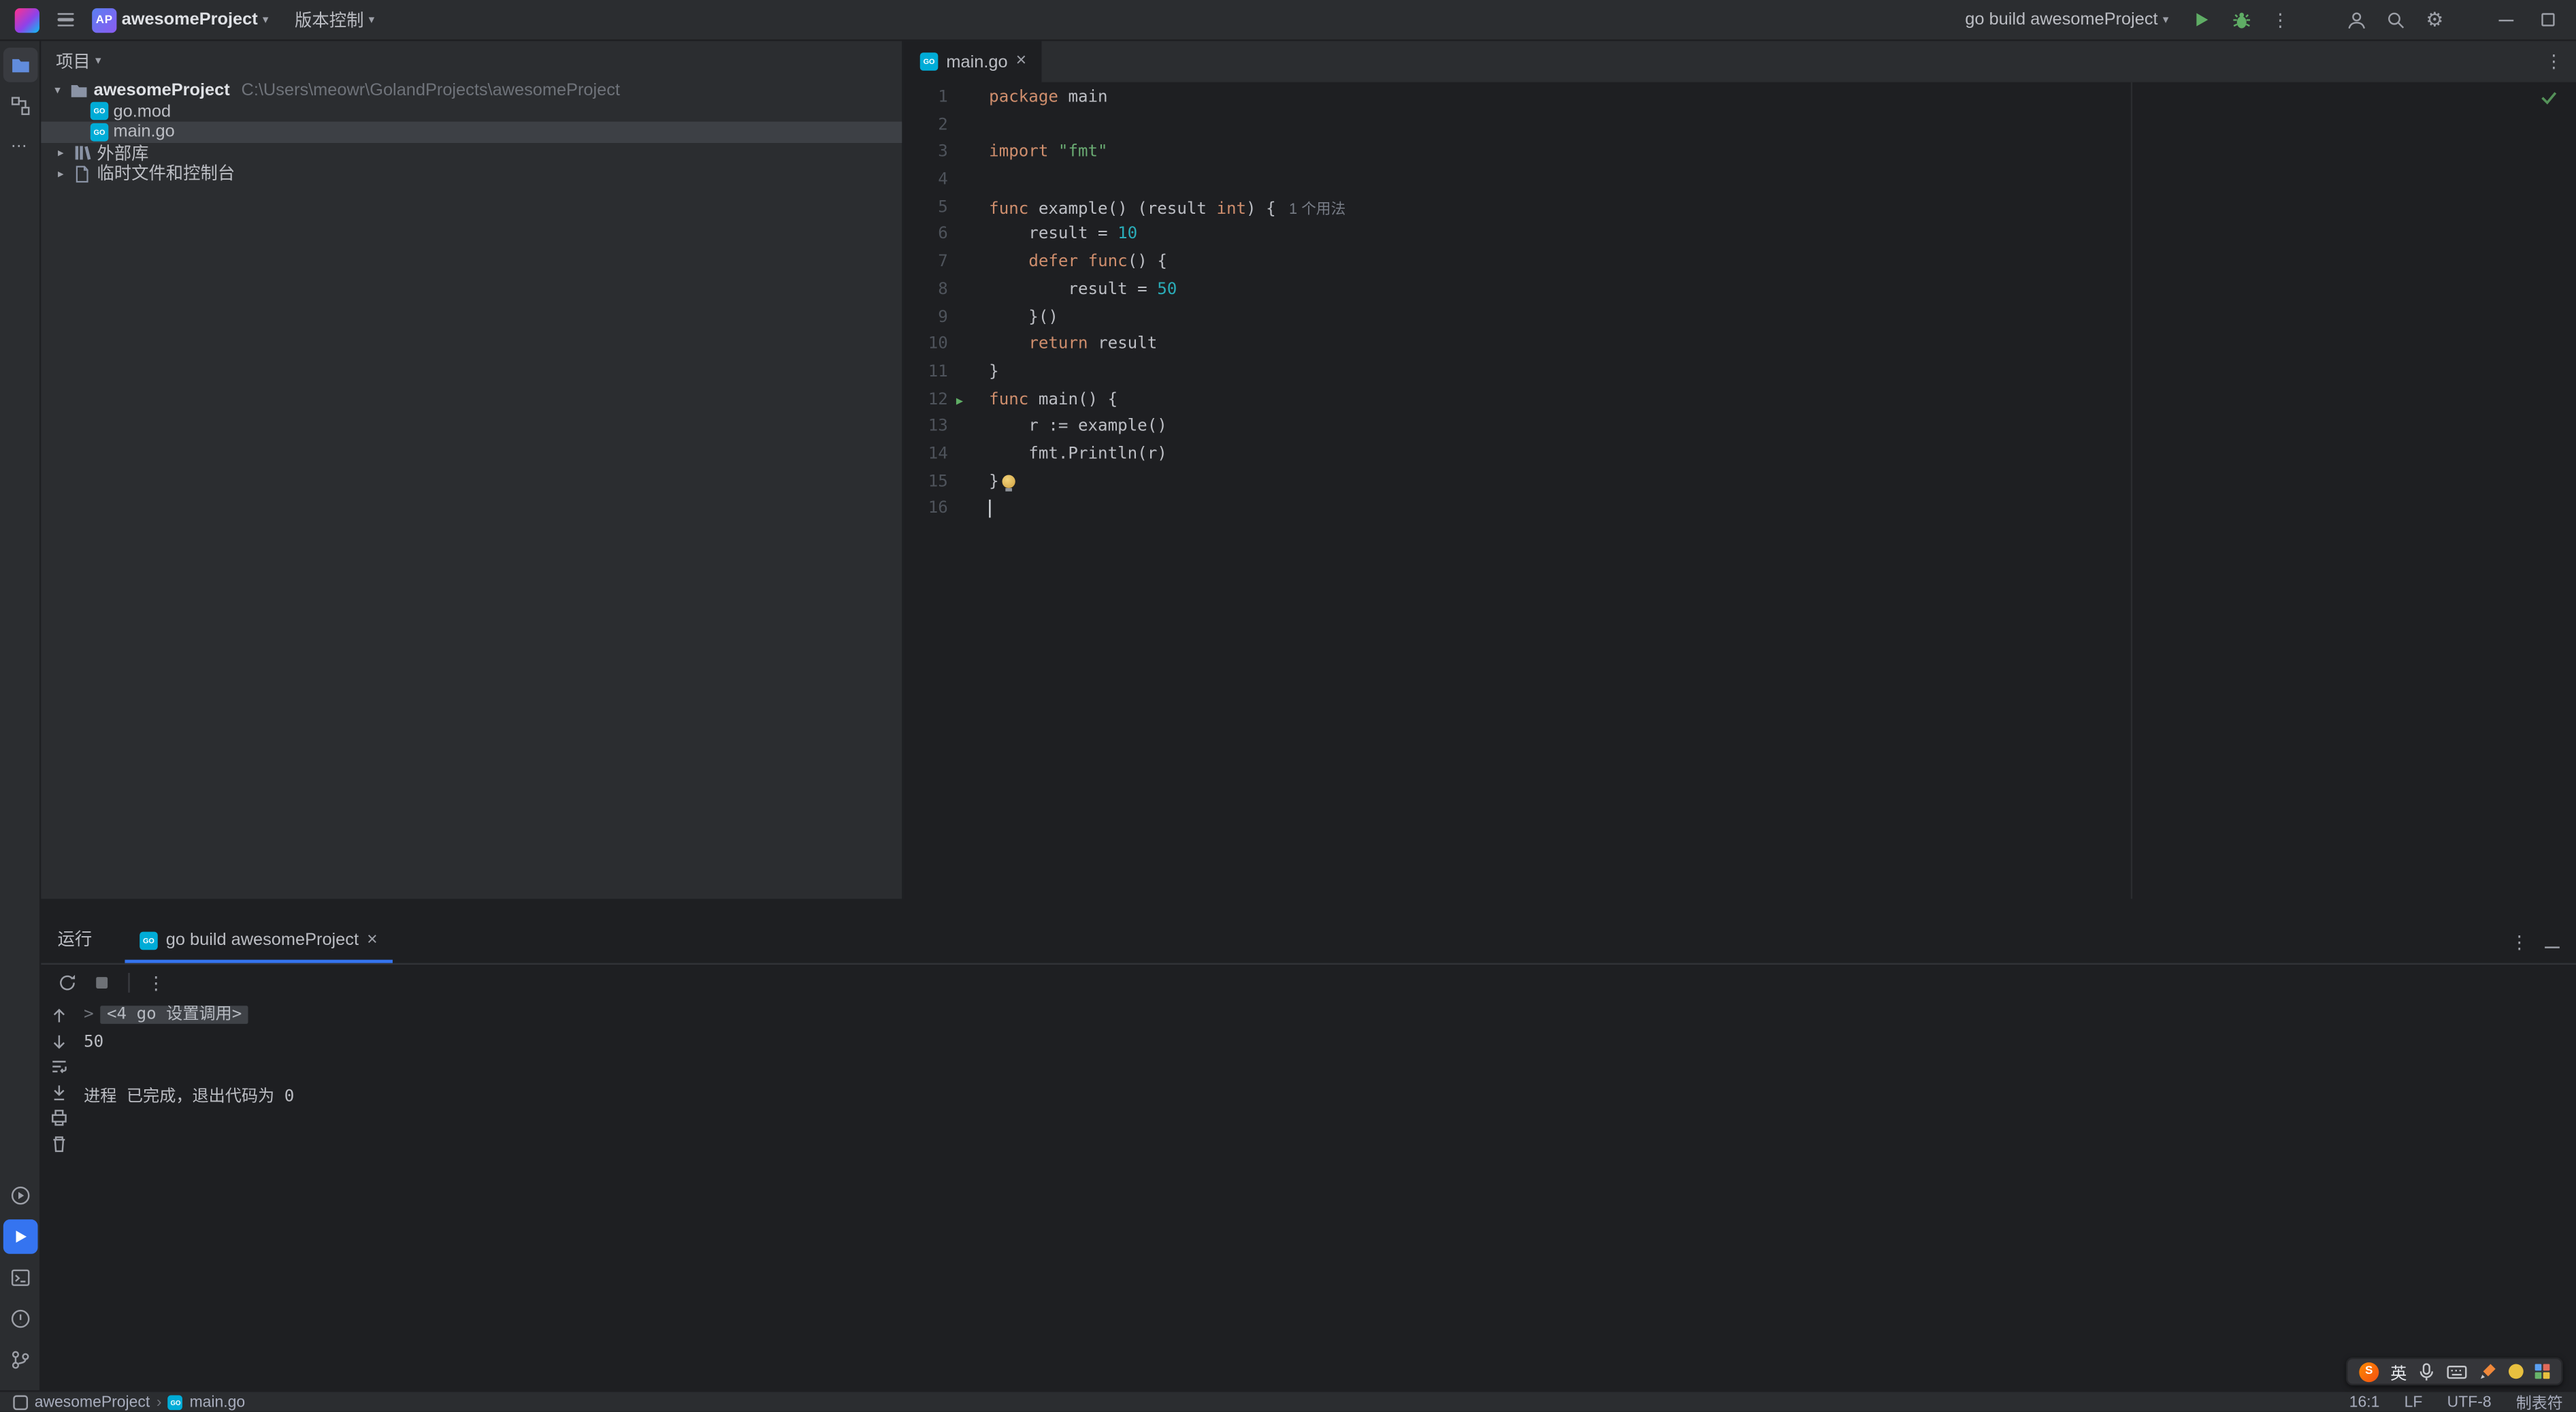  I want to click on line-number: 9, so click(926, 318).